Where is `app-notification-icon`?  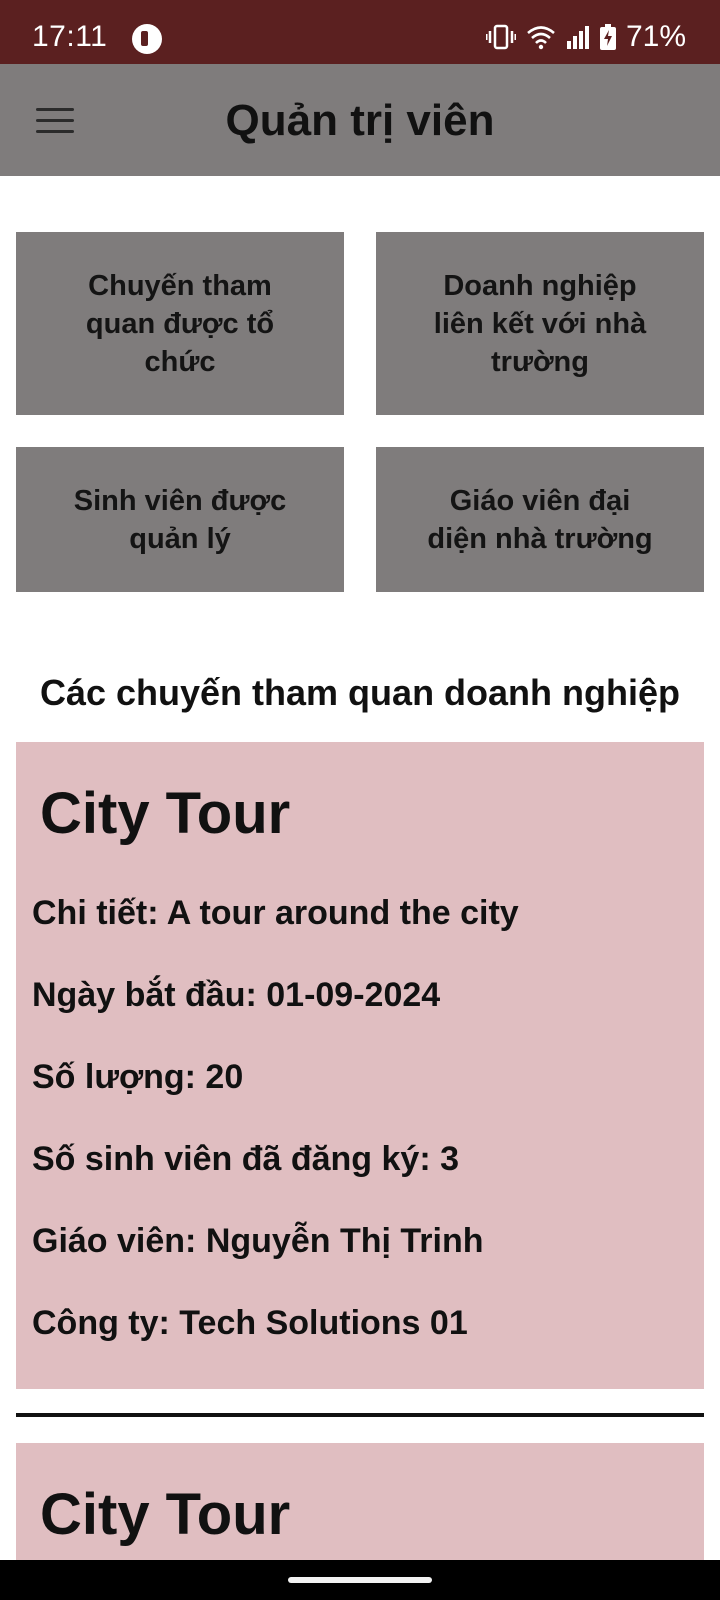
app-notification-icon is located at coordinates (147, 39).